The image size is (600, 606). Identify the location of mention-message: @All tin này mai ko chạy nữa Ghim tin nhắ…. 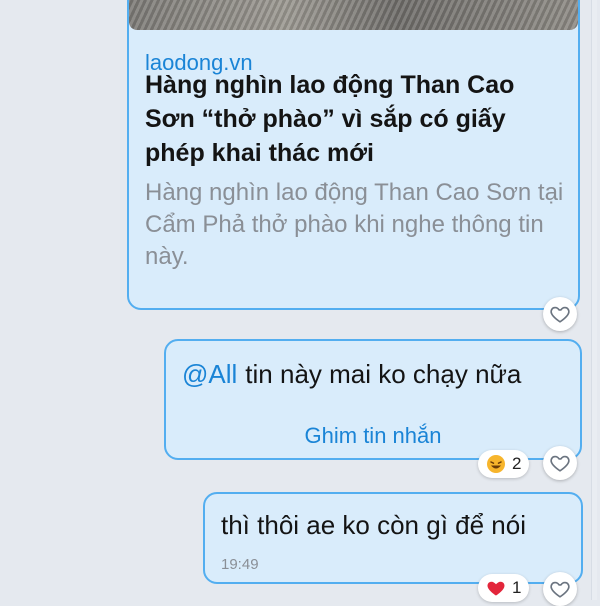
(373, 399).